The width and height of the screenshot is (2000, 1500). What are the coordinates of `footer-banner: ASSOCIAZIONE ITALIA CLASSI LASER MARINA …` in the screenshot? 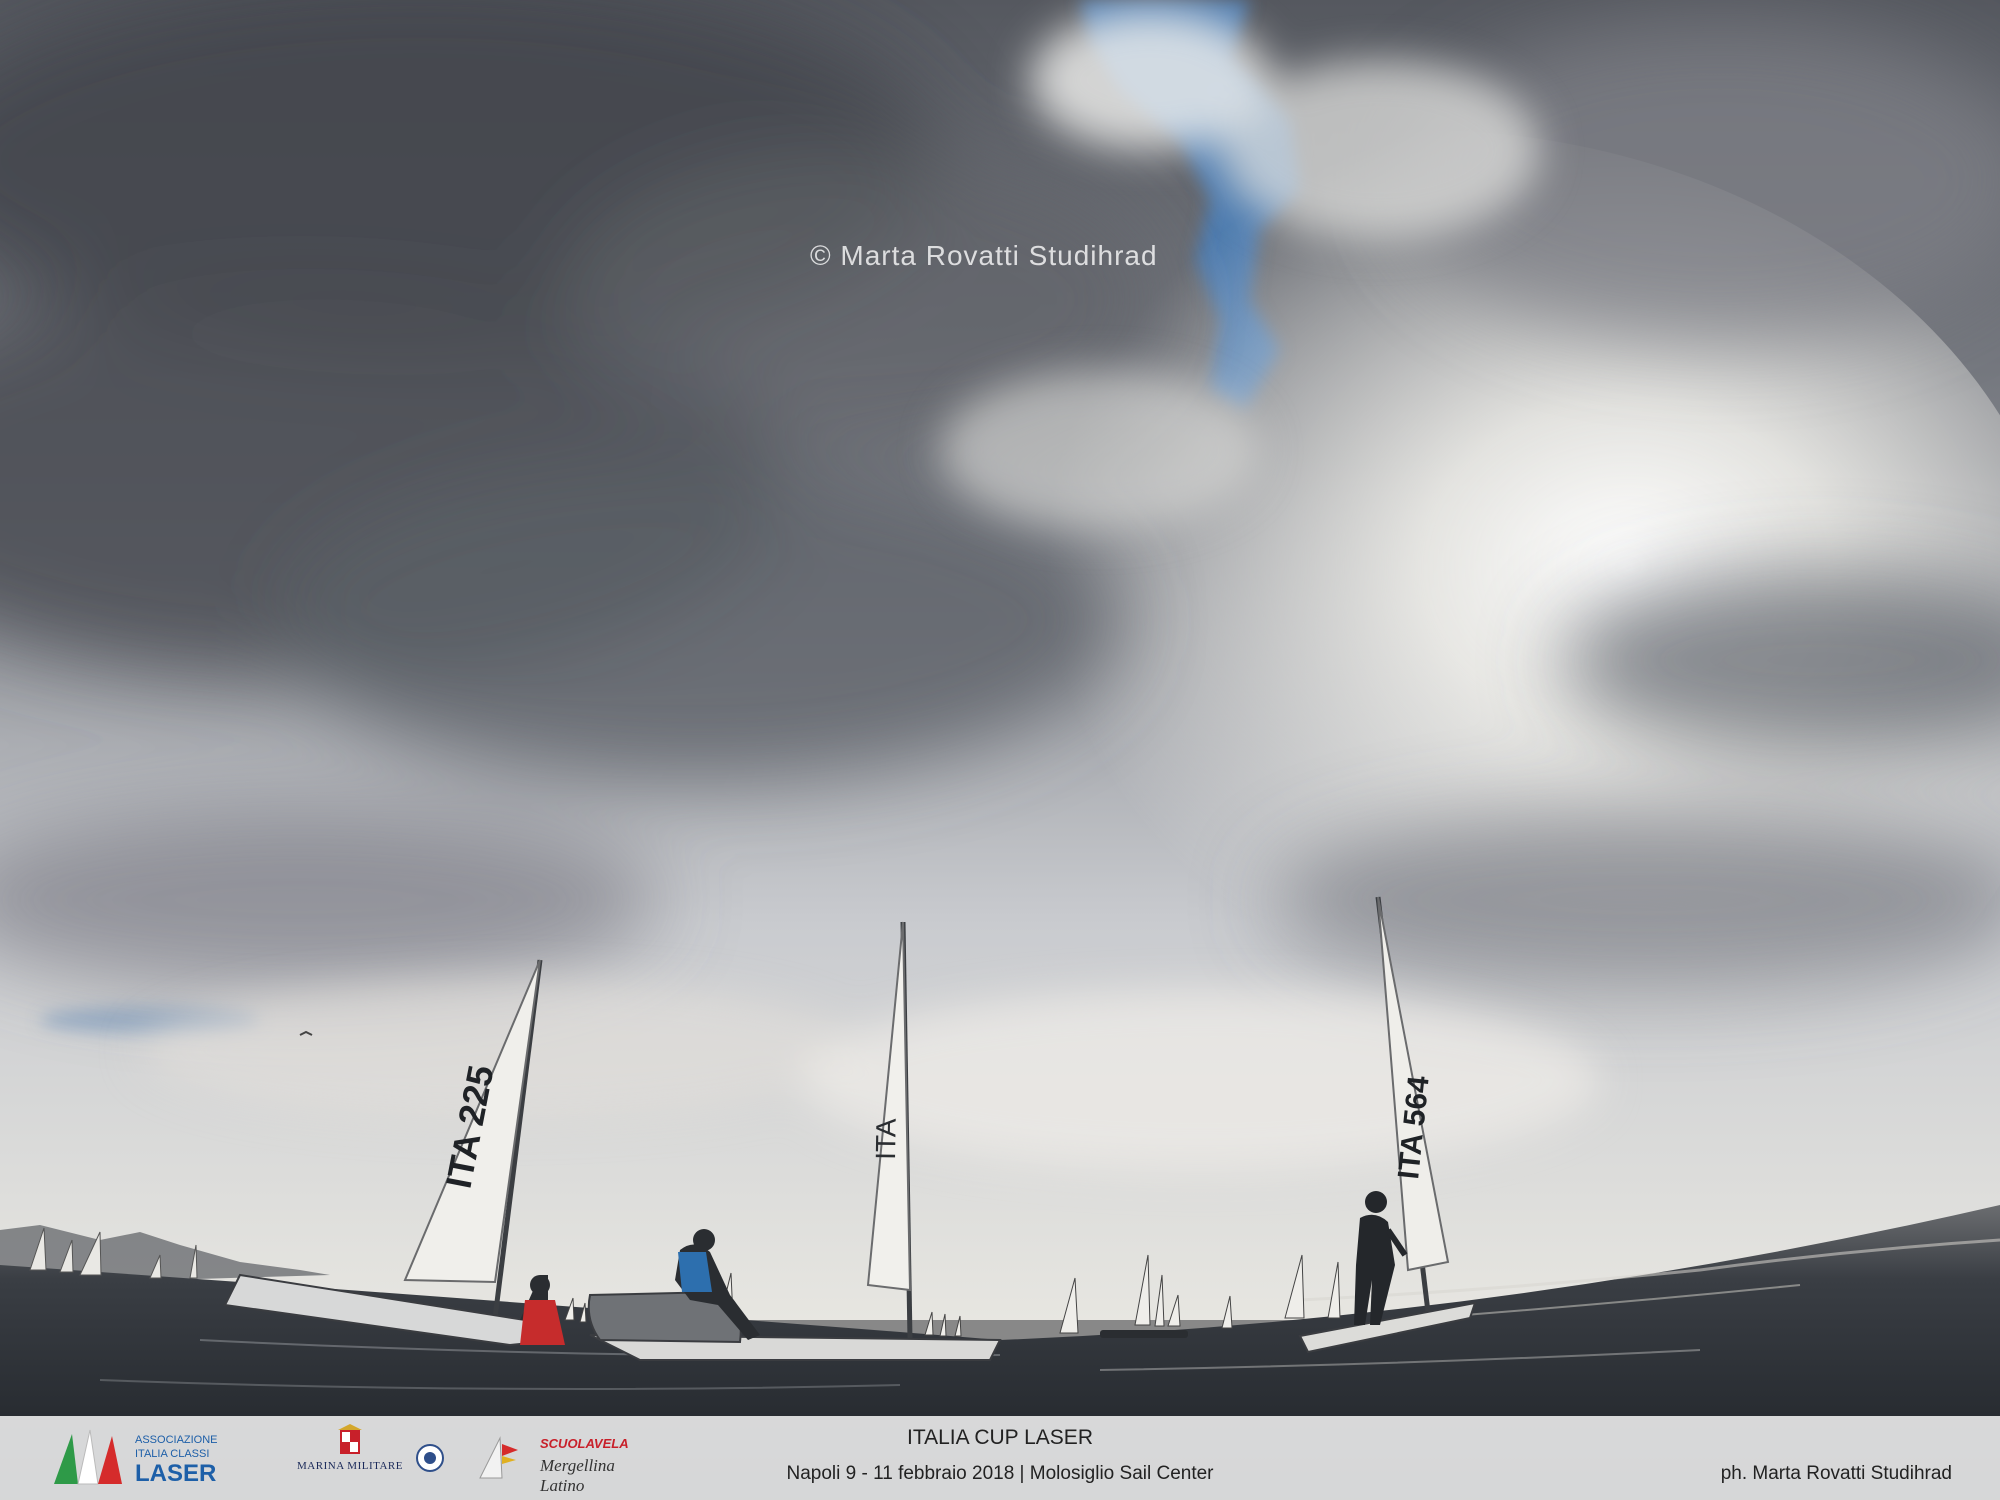 It's located at (1000, 1458).